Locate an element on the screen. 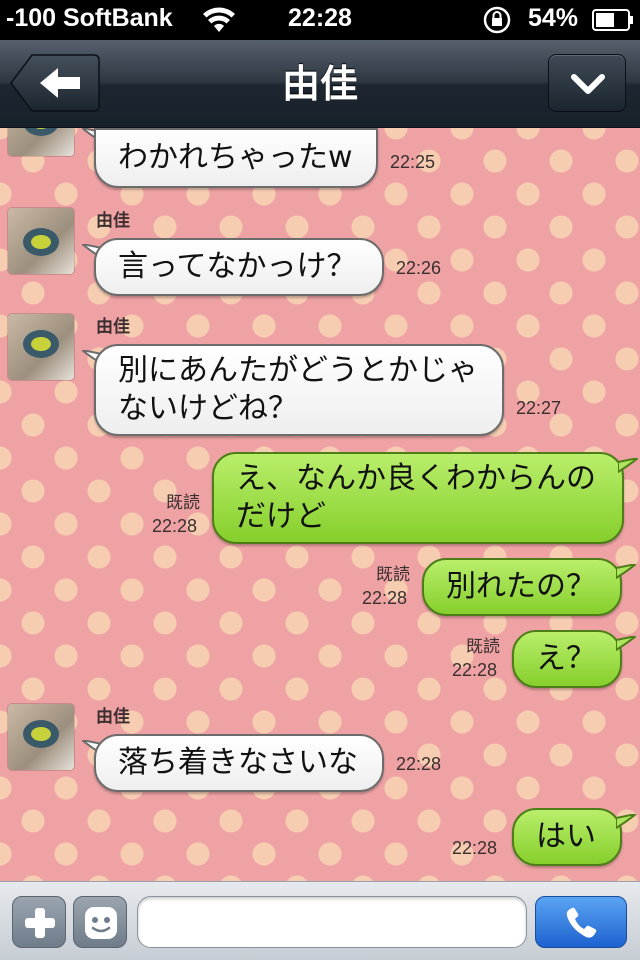 Image resolution: width=640 pixels, height=960 pixels. message-time: 22:26 is located at coordinates (419, 268).